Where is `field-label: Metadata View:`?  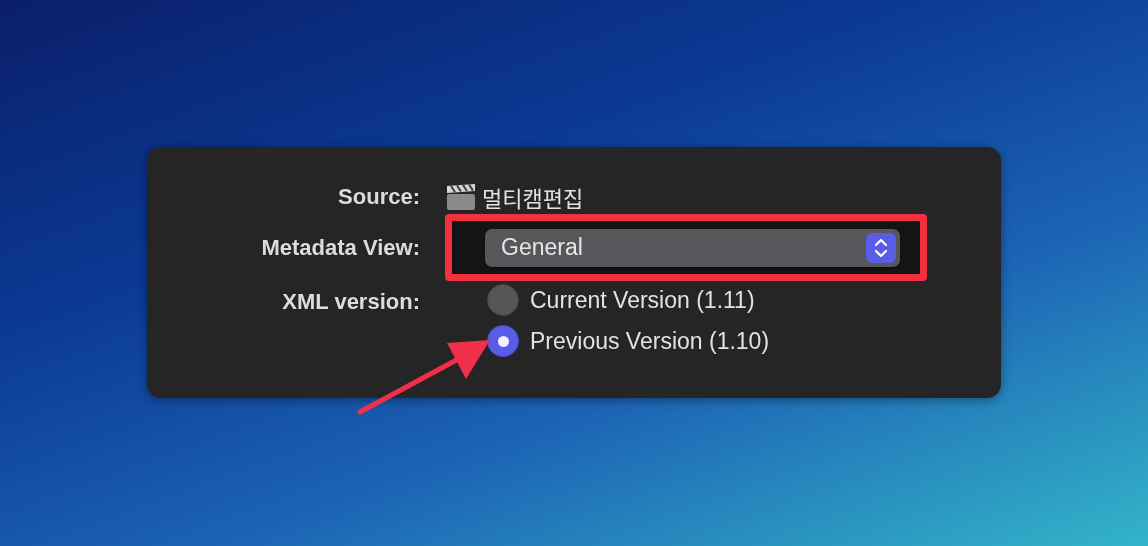
field-label: Metadata View: is located at coordinates (340, 248).